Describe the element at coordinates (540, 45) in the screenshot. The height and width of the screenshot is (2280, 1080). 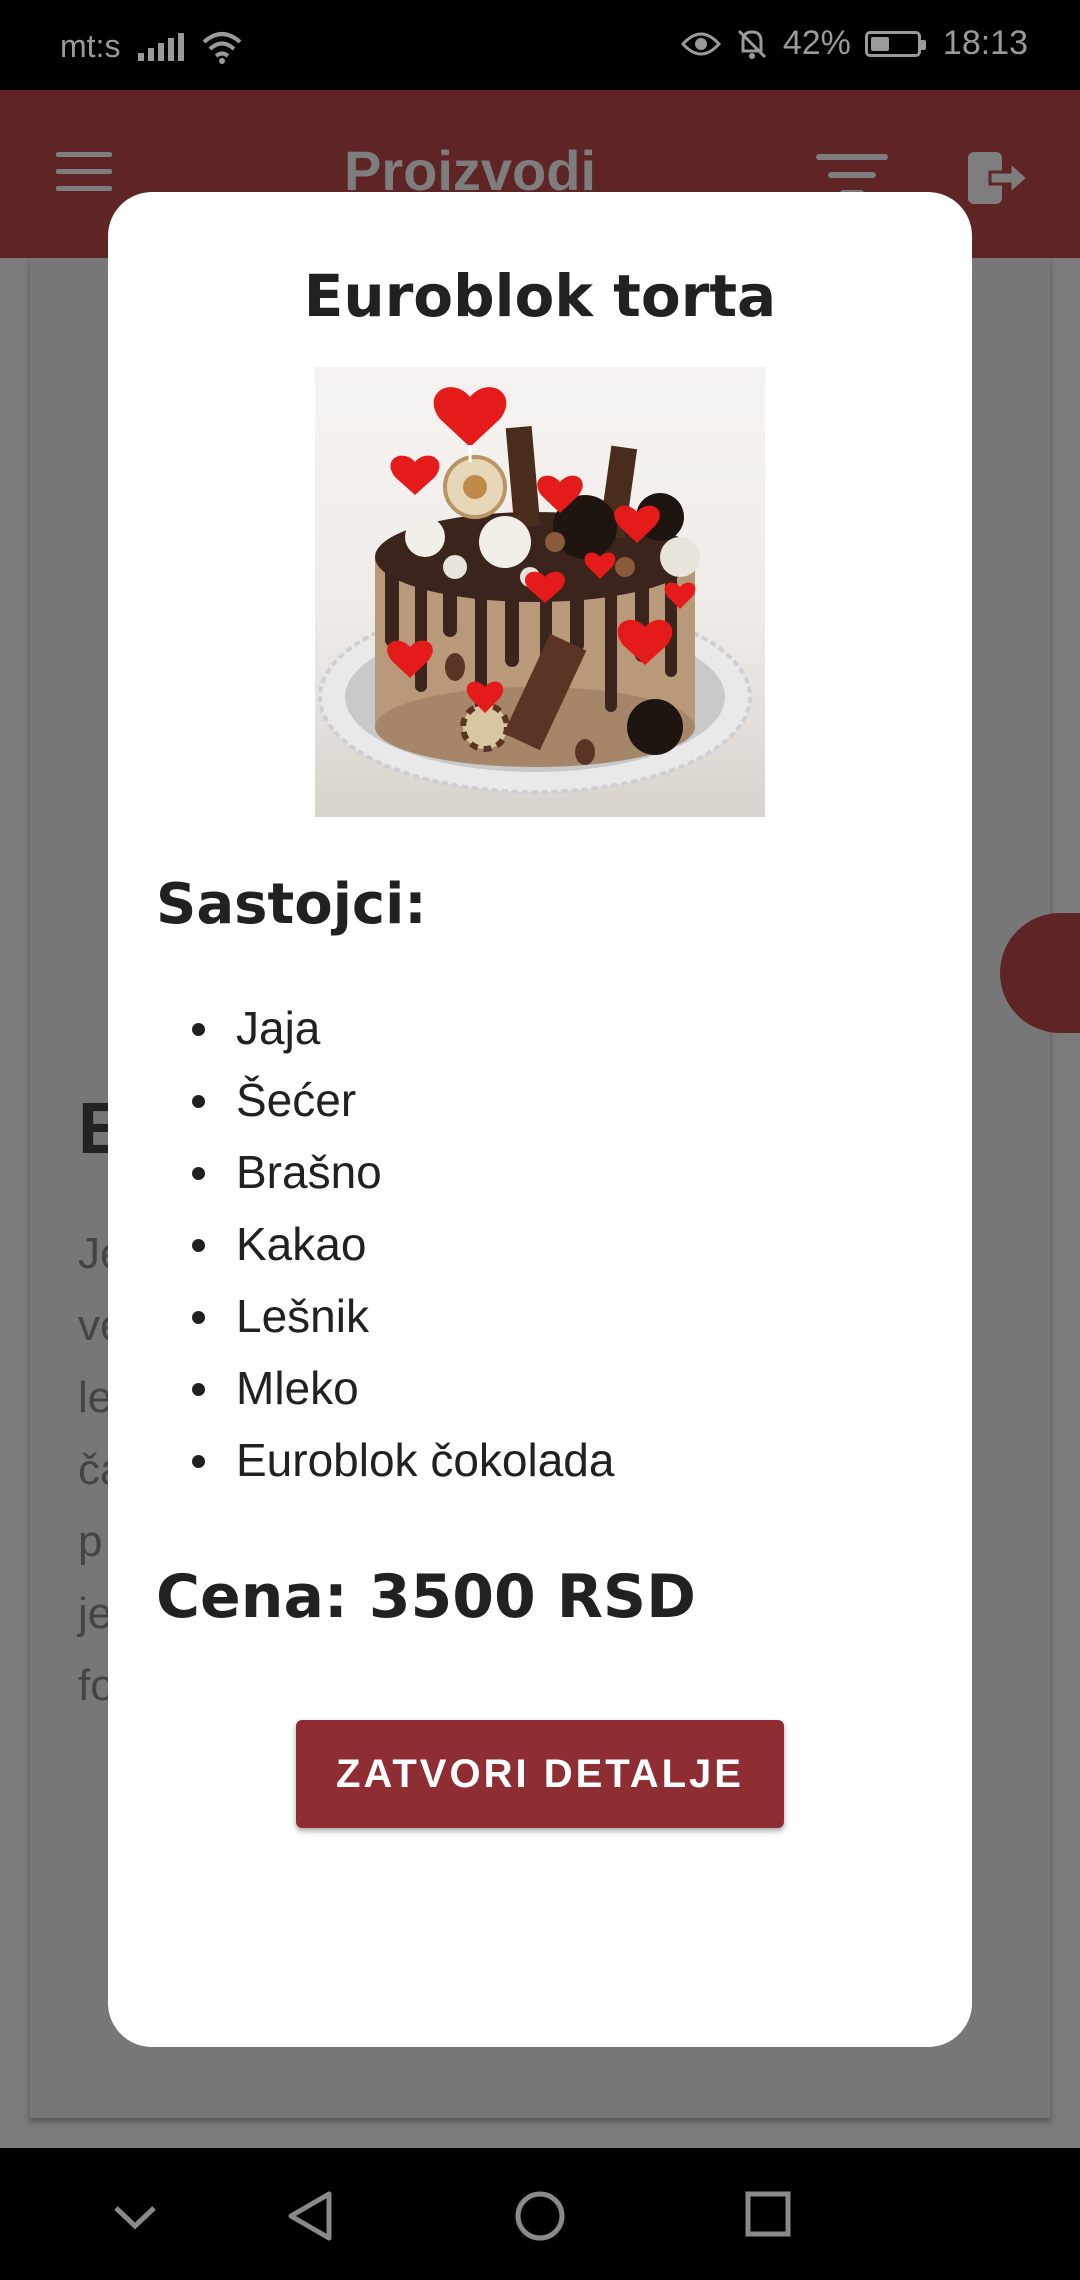
I see `status-bar: mt:s 42% 18:13` at that location.